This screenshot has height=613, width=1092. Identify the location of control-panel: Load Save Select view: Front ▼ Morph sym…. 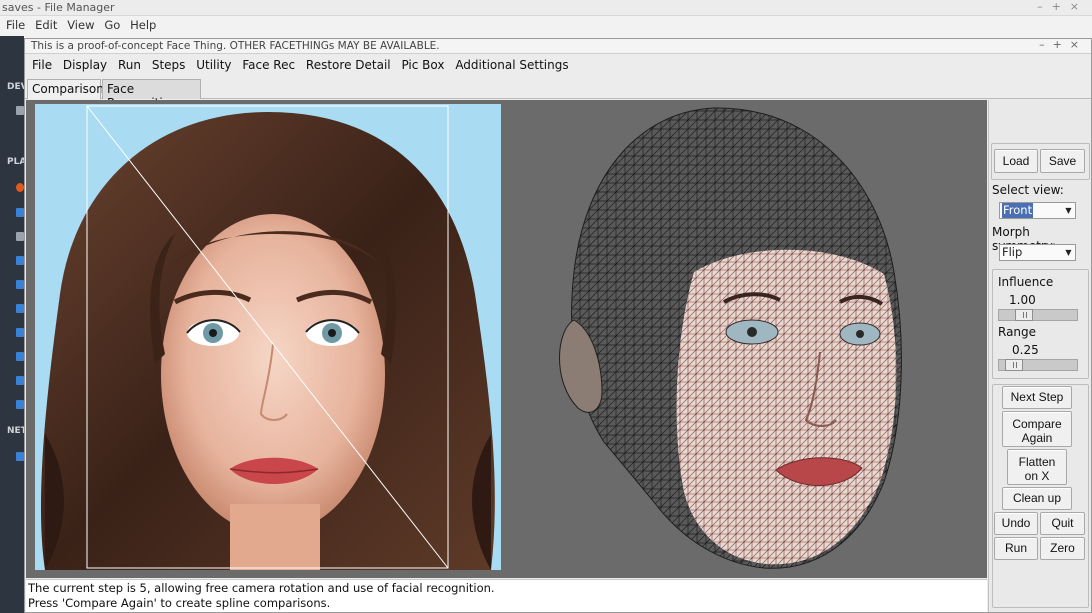
(1039, 356).